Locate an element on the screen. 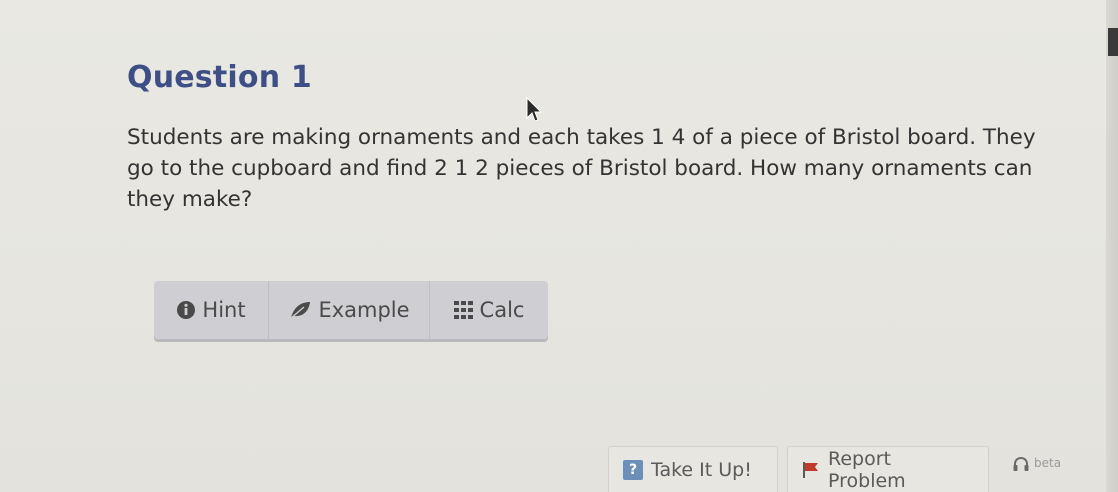 The width and height of the screenshot is (1118, 492). helper-toolbar: Hint Example Calc is located at coordinates (351, 310).